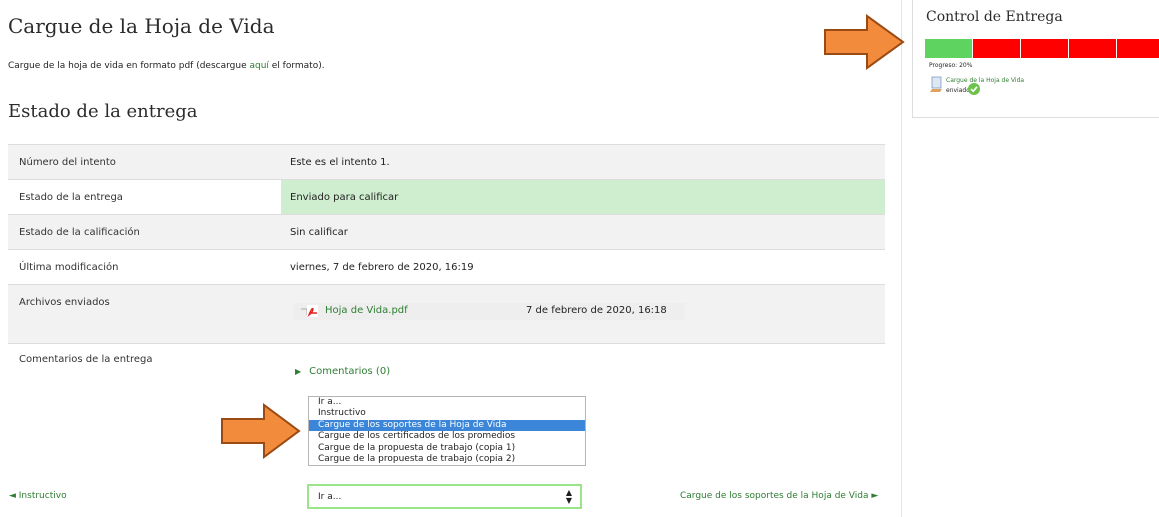  I want to click on previous-activity-link: ◄ Instructivo, so click(38, 496).